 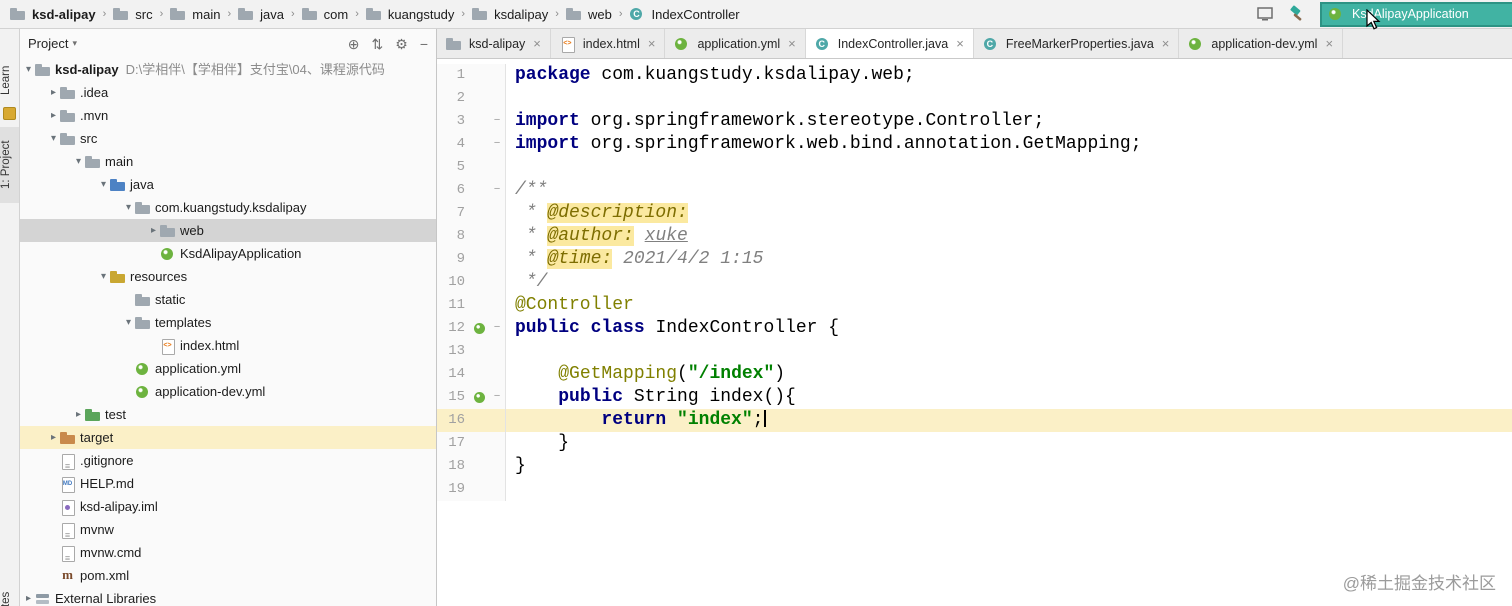 I want to click on tree-item-src: ▾ src, so click(x=228, y=138).